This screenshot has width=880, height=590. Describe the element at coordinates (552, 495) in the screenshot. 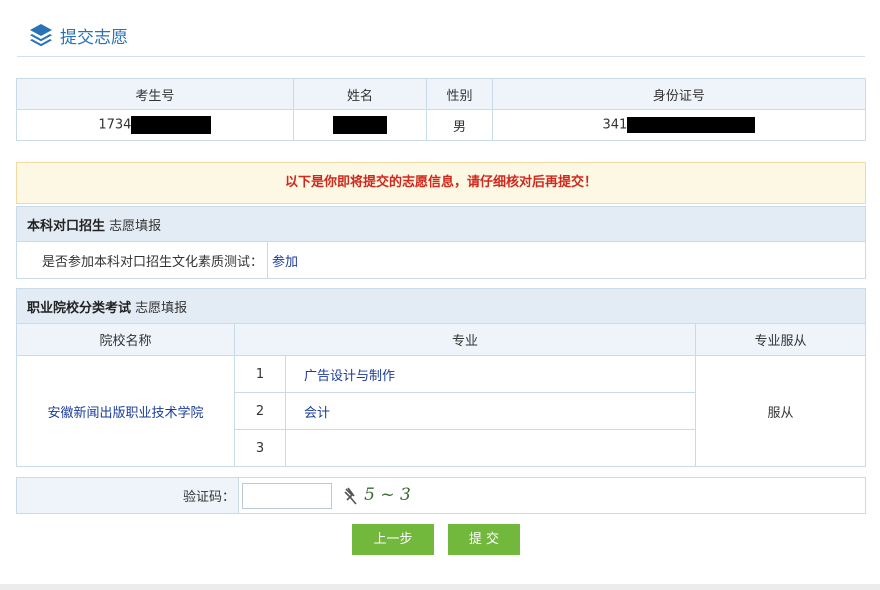

I see `captcha-field-cell: 5 ~ 3` at that location.